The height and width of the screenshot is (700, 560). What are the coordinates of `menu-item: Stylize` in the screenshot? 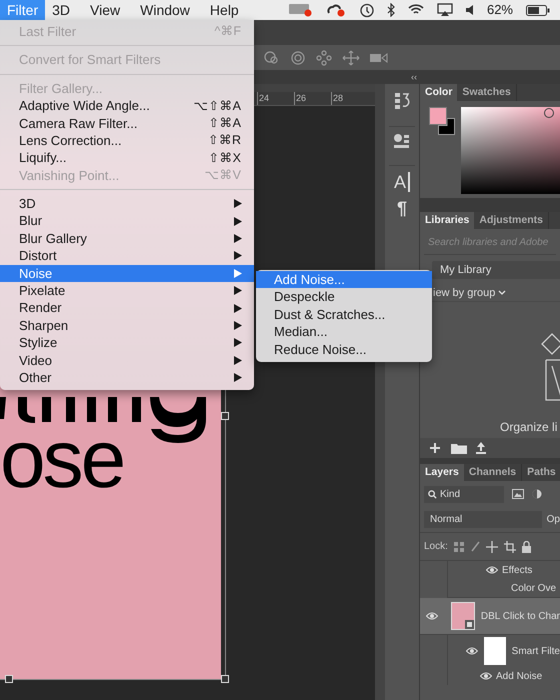 It's located at (127, 343).